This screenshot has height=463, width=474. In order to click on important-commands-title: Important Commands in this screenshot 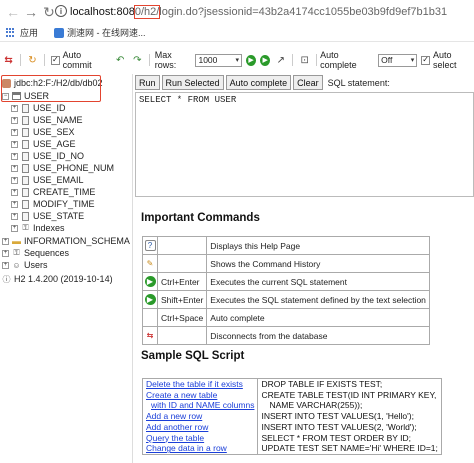, I will do `click(200, 218)`.